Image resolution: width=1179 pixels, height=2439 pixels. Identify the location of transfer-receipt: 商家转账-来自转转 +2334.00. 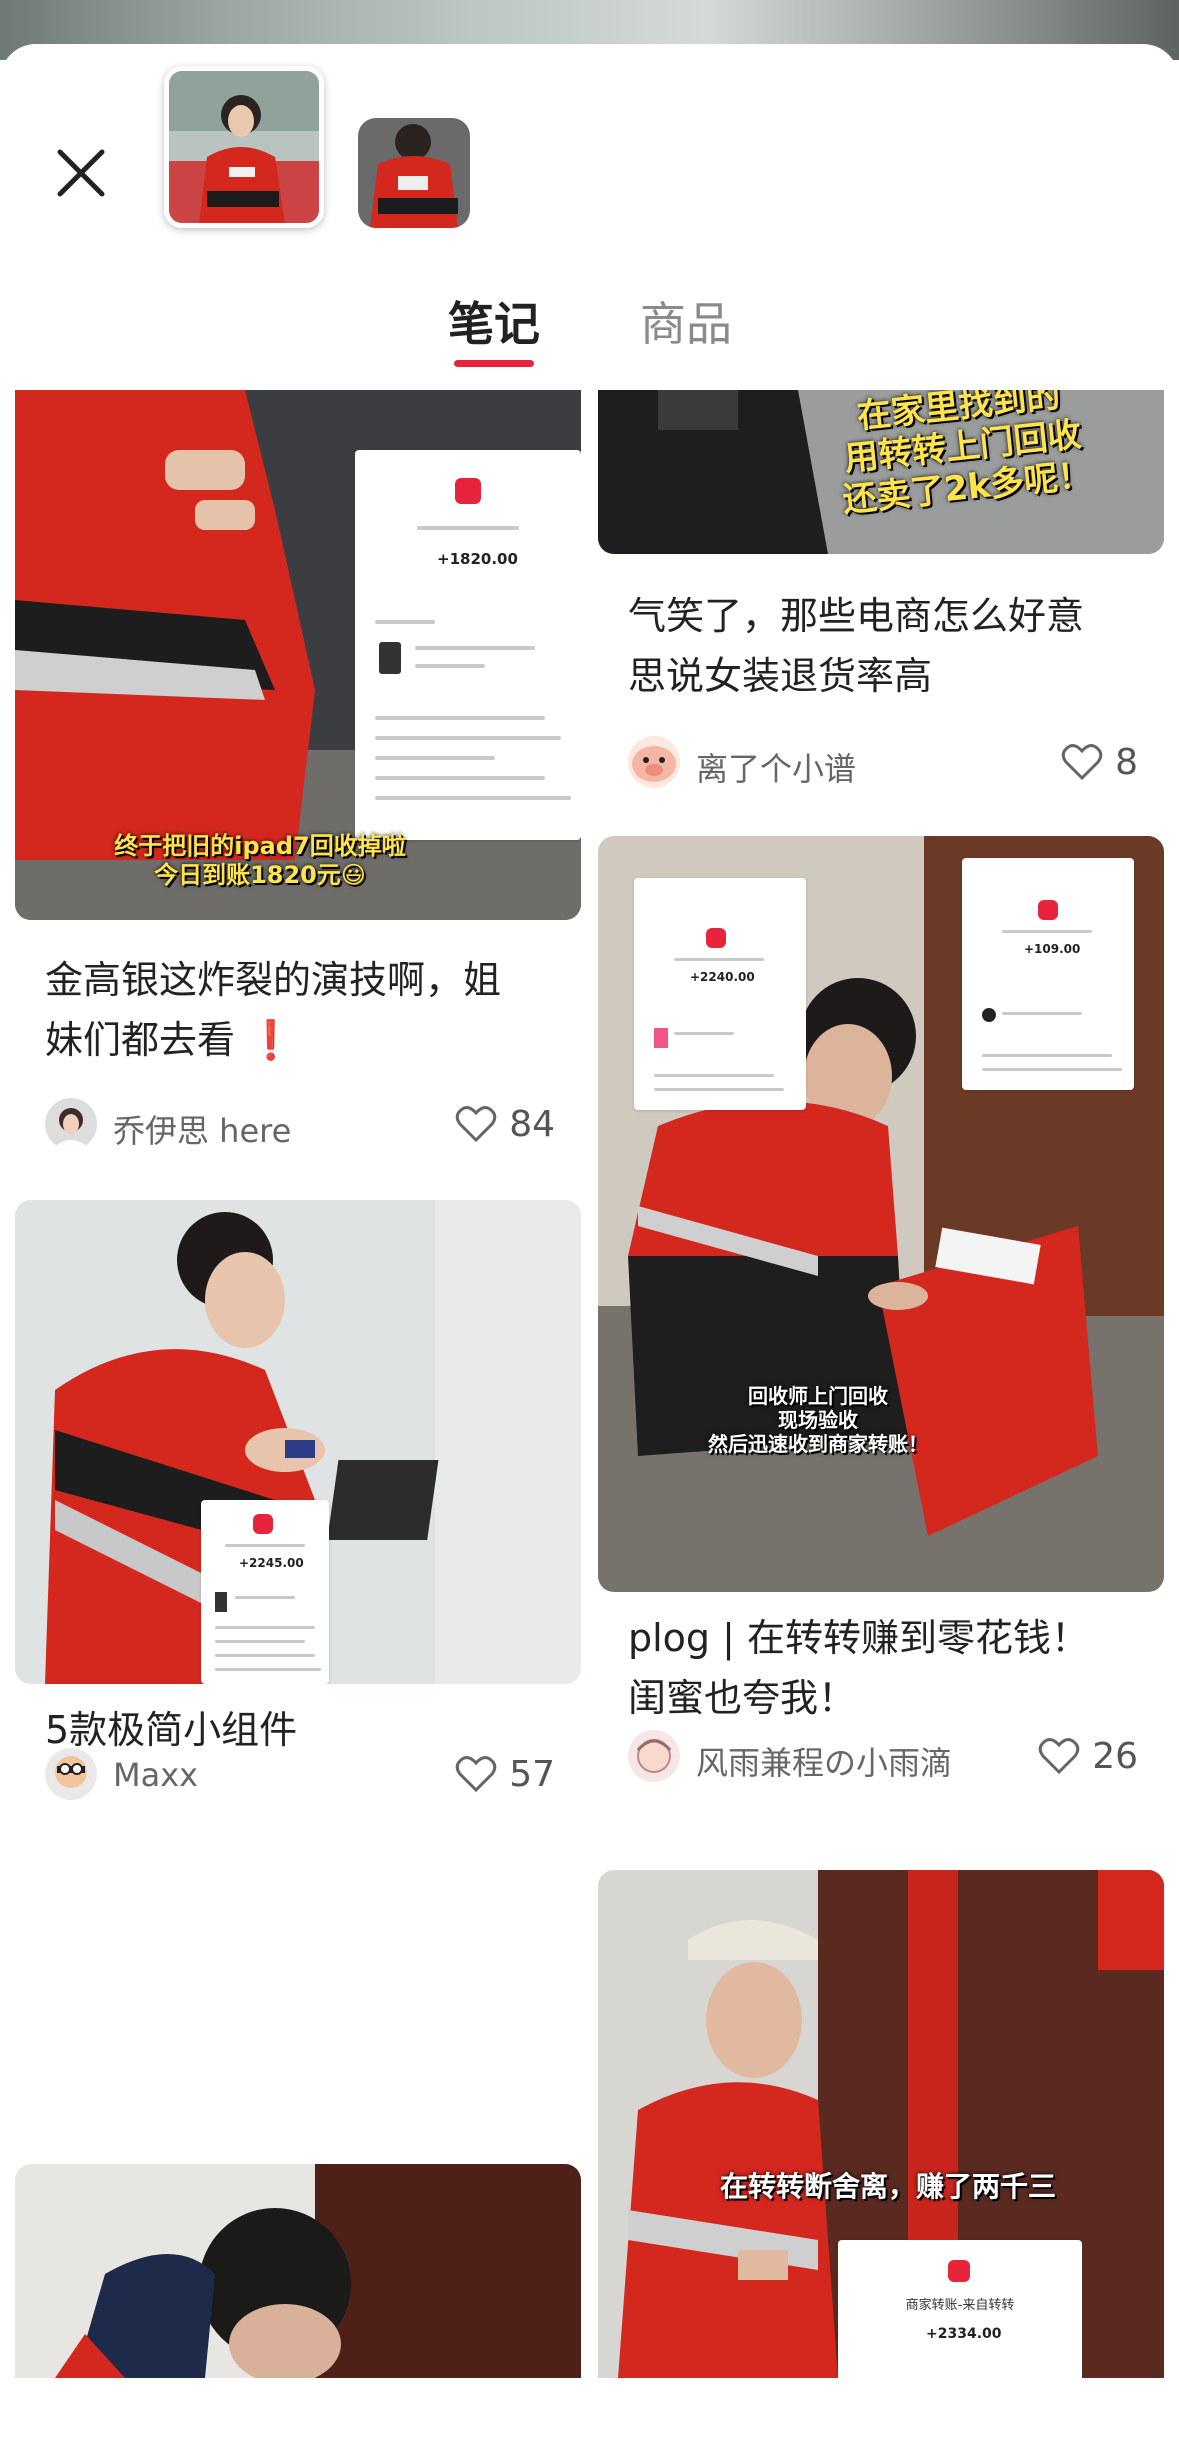
(960, 2309).